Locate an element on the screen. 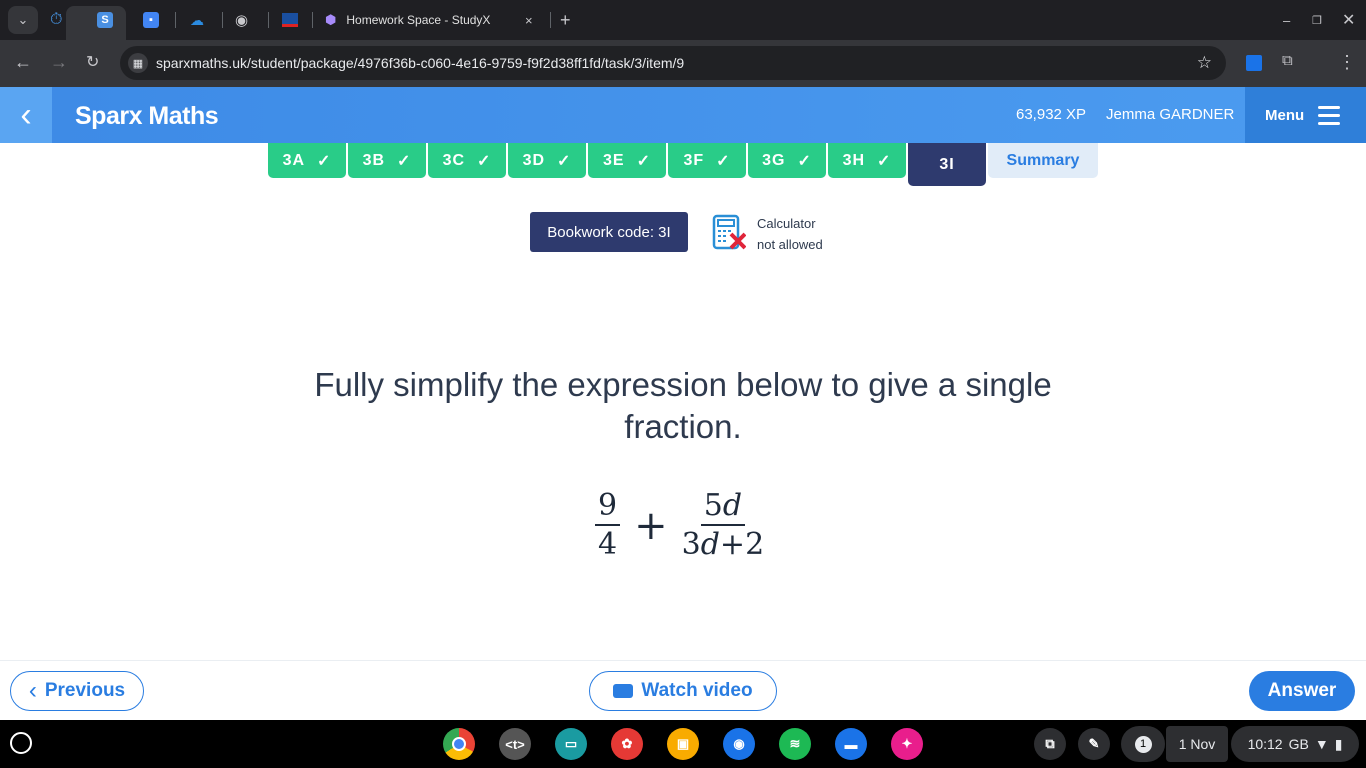  battery-icon: ▮ is located at coordinates (1338, 743).